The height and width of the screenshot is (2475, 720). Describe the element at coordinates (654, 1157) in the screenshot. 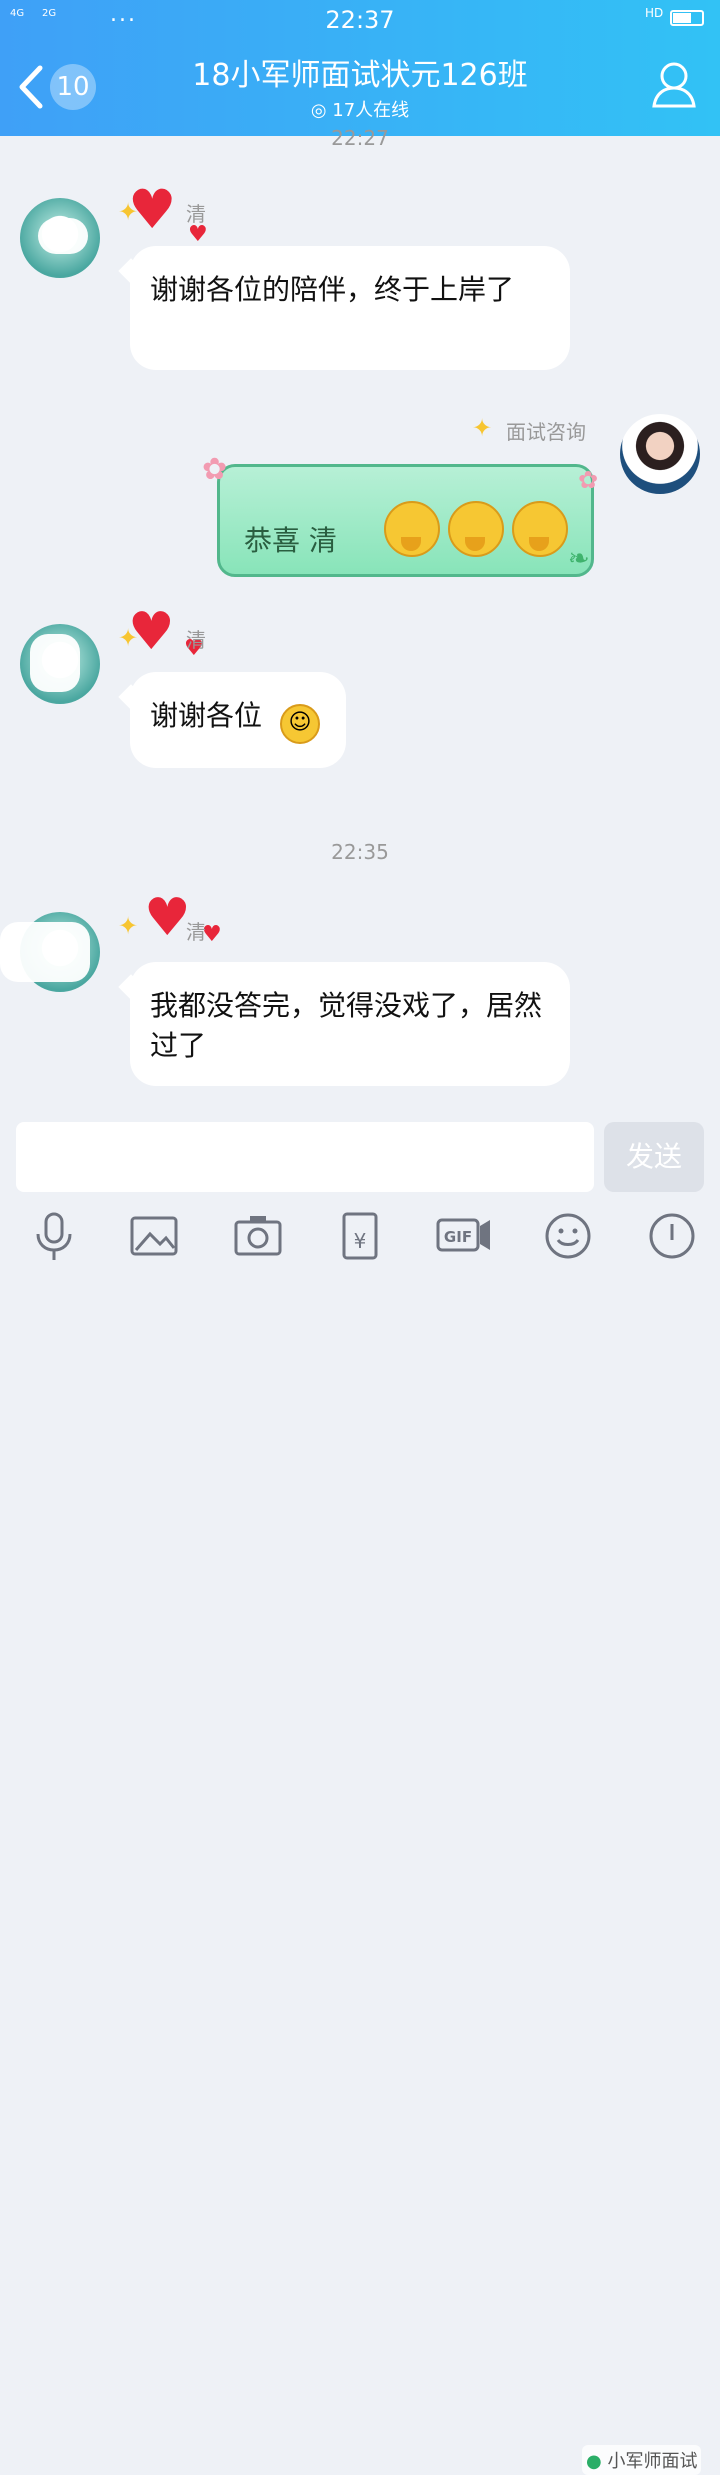

I see `send-button: 发送` at that location.